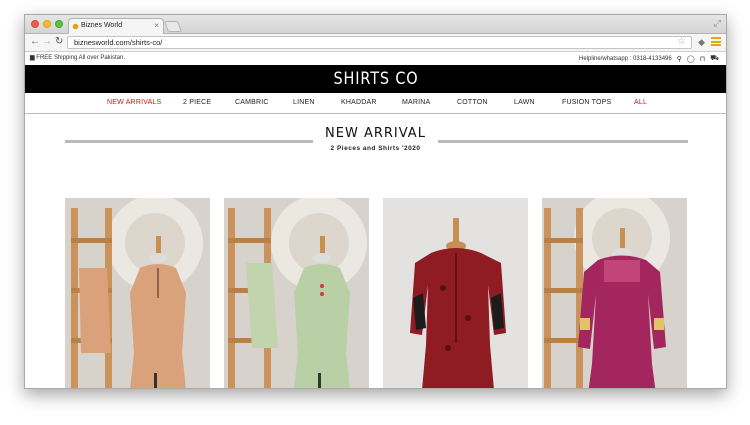  Describe the element at coordinates (625, 58) in the screenshot. I see `helpline-text: Helpline/whatsapp : 0318-4133496` at that location.